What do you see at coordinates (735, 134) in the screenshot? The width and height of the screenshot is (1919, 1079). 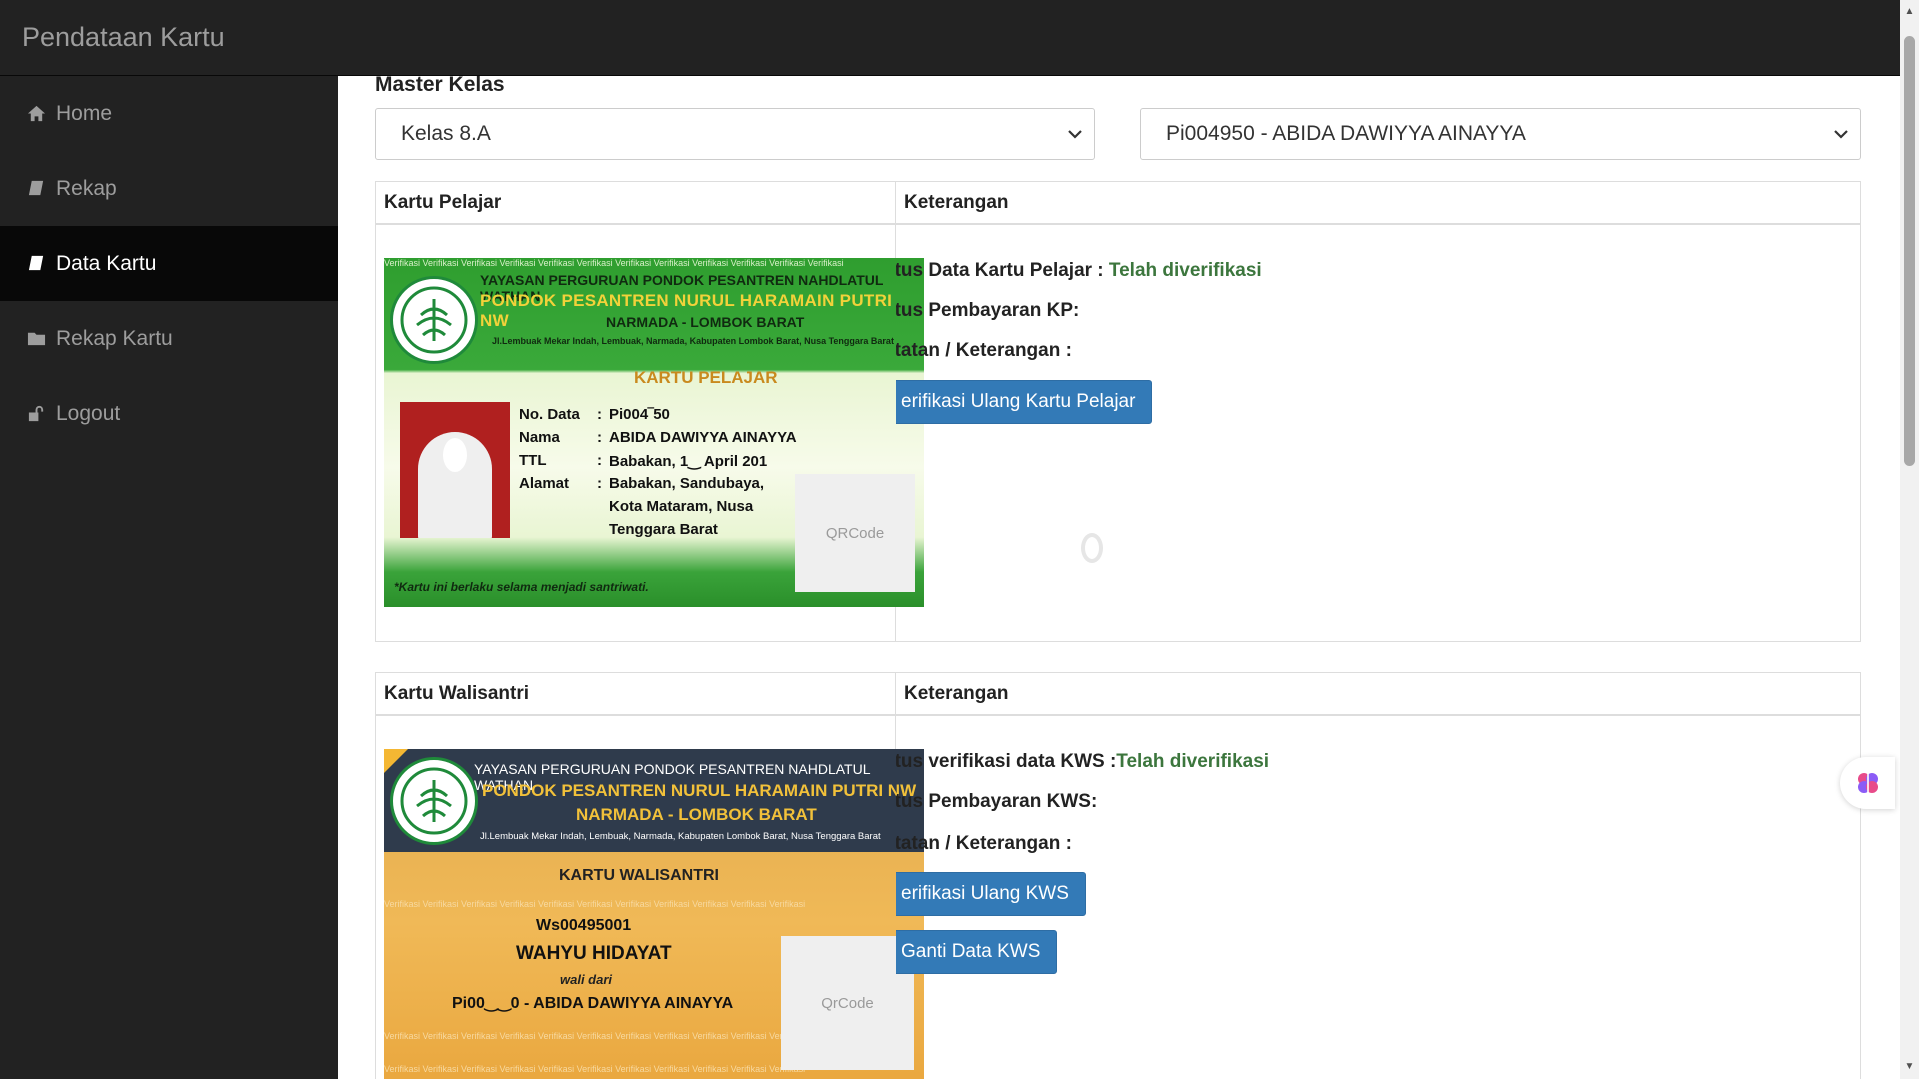 I see `kelas-select: Kelas 8.A` at bounding box center [735, 134].